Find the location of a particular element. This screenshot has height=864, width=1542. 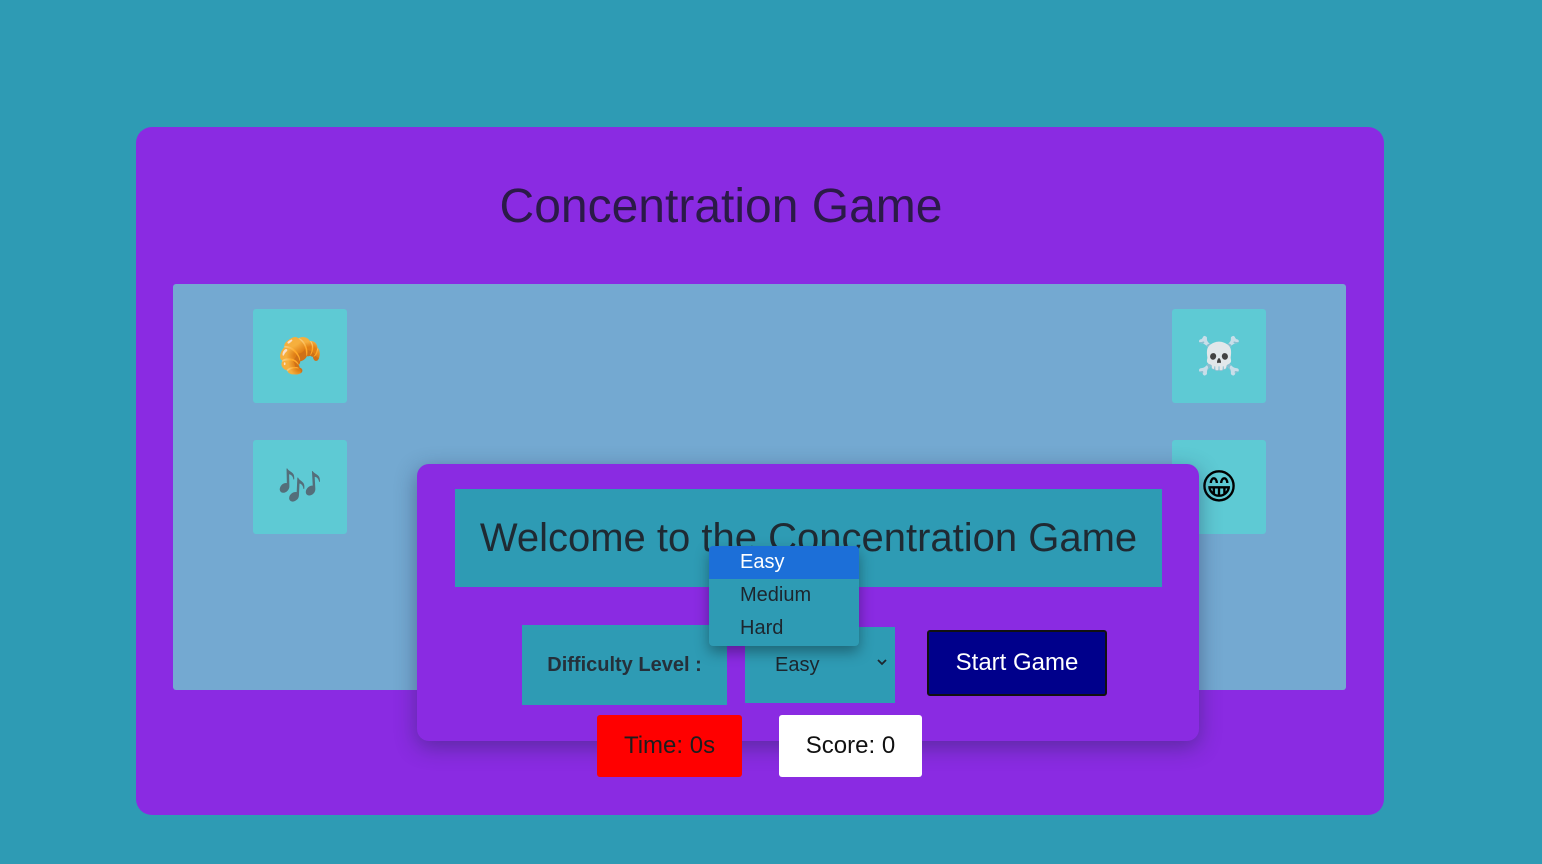

skull-crossbones-icon: ☠️ is located at coordinates (1219, 355).